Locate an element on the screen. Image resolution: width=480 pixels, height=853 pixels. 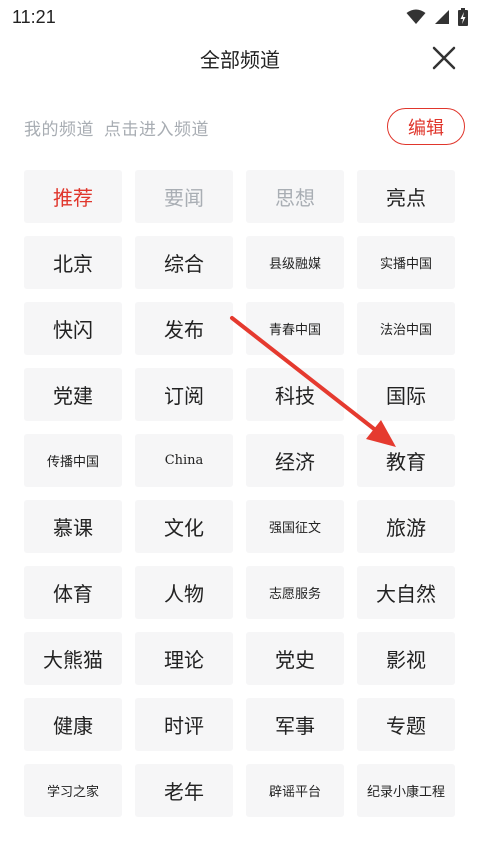
channel-item: 教育 is located at coordinates (406, 460).